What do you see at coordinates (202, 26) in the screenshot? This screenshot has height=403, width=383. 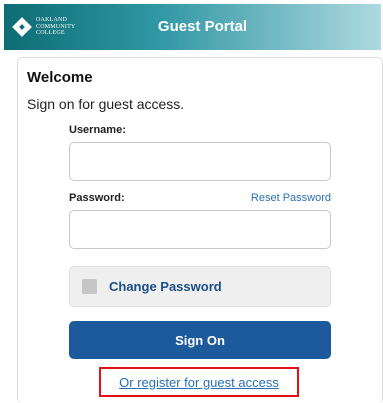 I see `page-title: Guest Portal` at bounding box center [202, 26].